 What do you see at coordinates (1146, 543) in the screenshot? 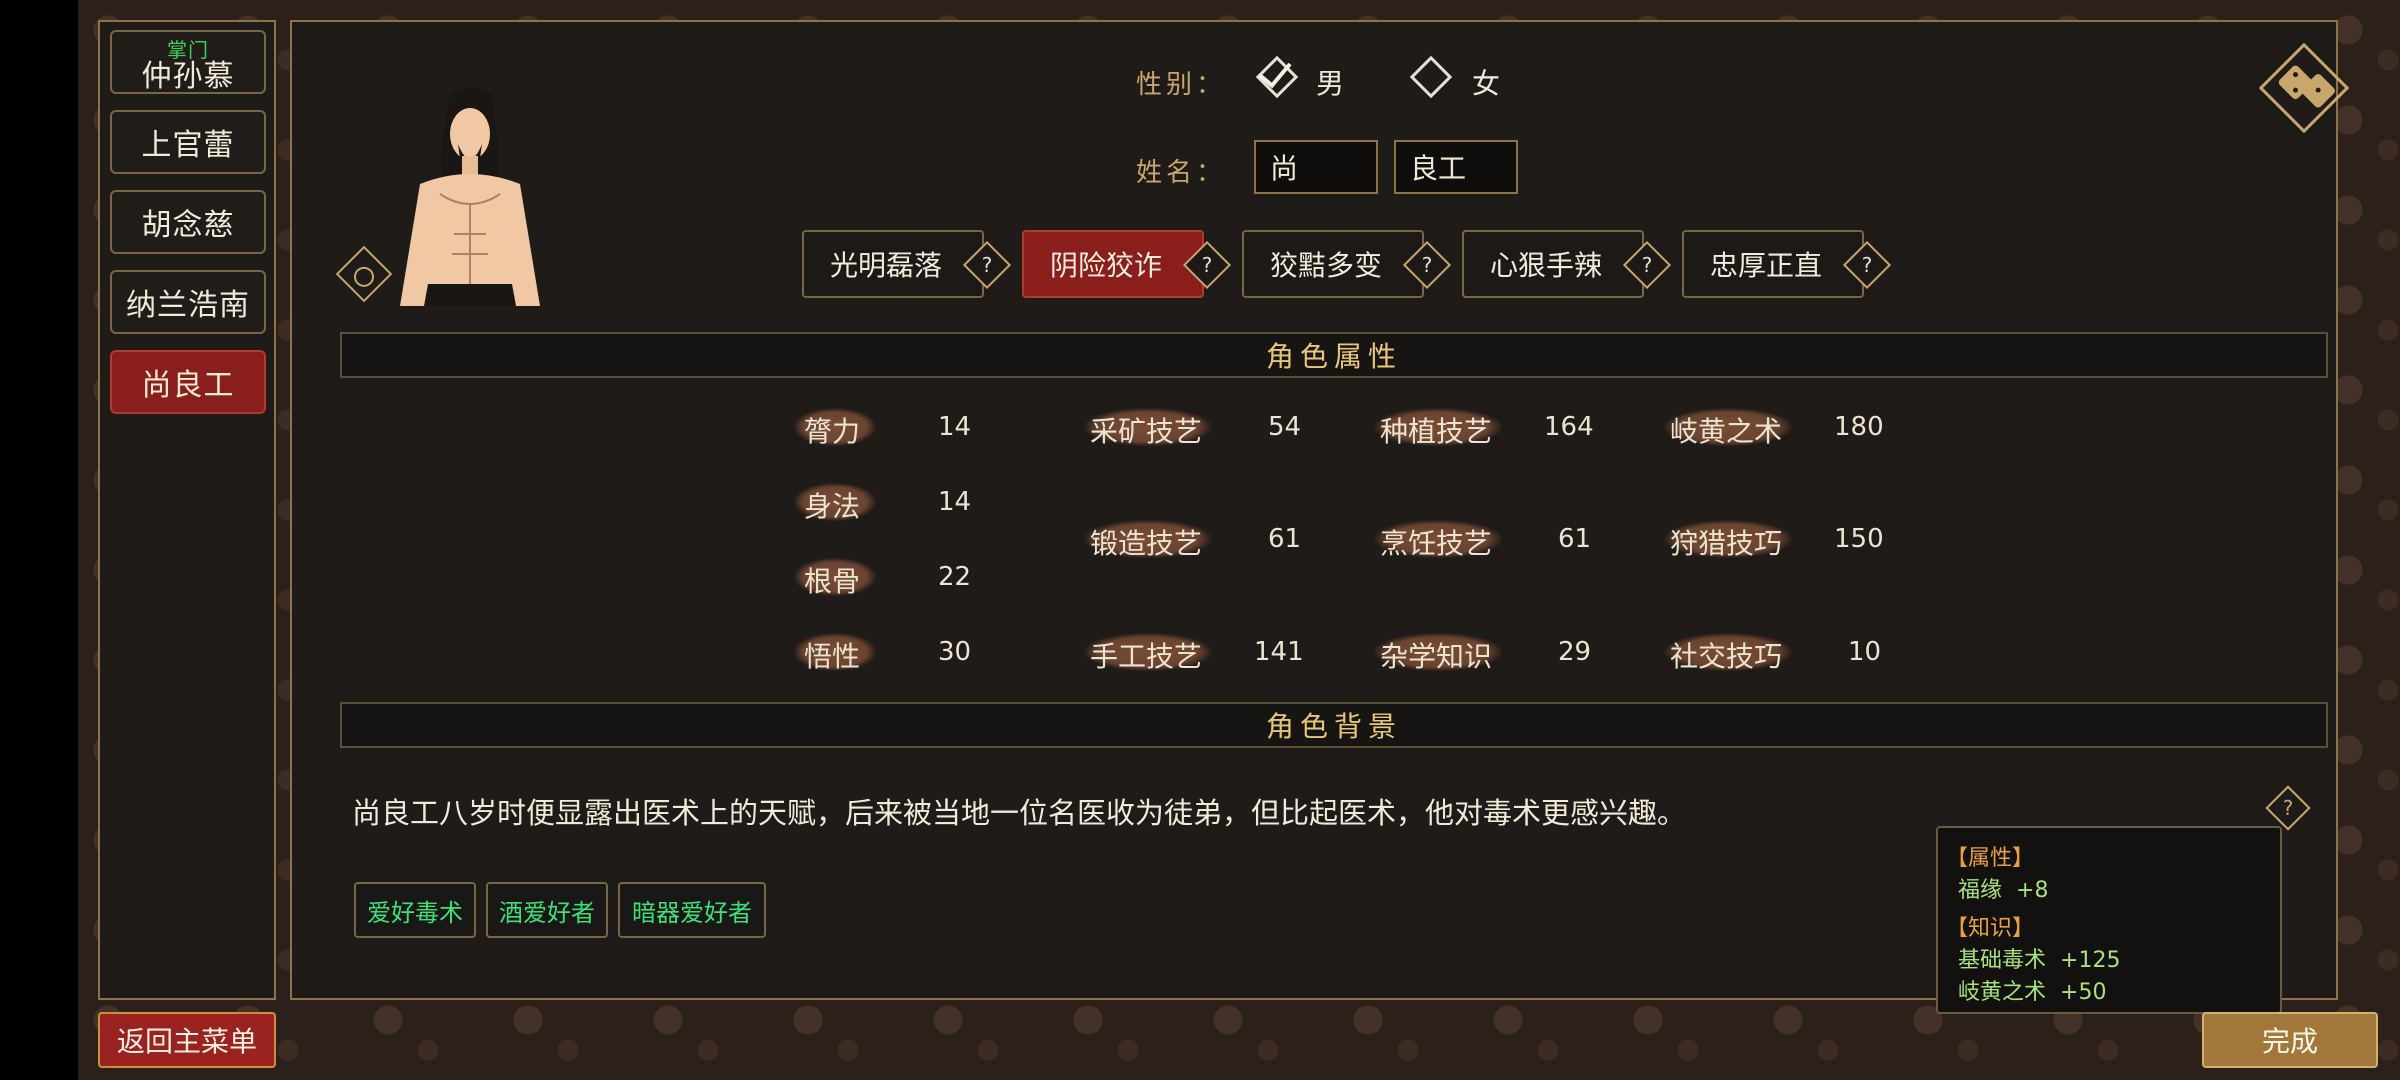
I see `stat-label: 锻造技艺` at bounding box center [1146, 543].